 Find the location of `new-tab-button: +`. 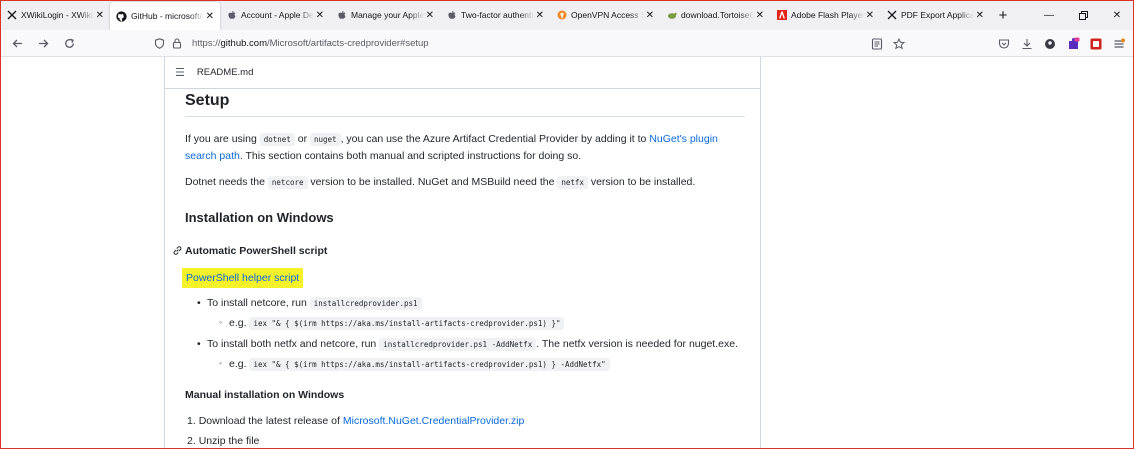

new-tab-button: + is located at coordinates (1003, 15).